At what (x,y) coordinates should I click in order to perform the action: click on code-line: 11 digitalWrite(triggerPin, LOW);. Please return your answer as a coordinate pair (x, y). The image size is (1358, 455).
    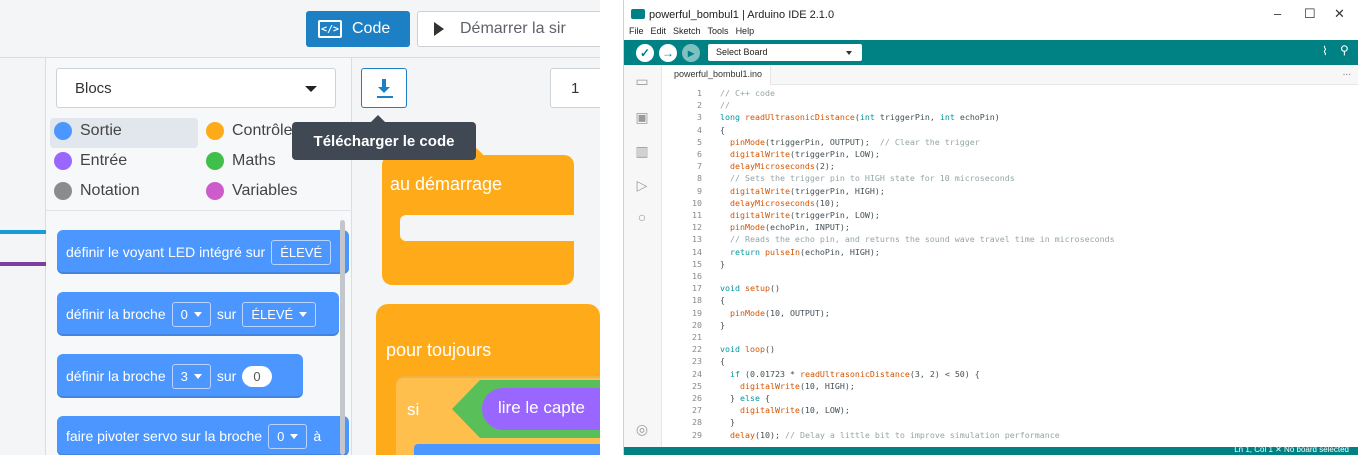
    Looking at the image, I should click on (1010, 216).